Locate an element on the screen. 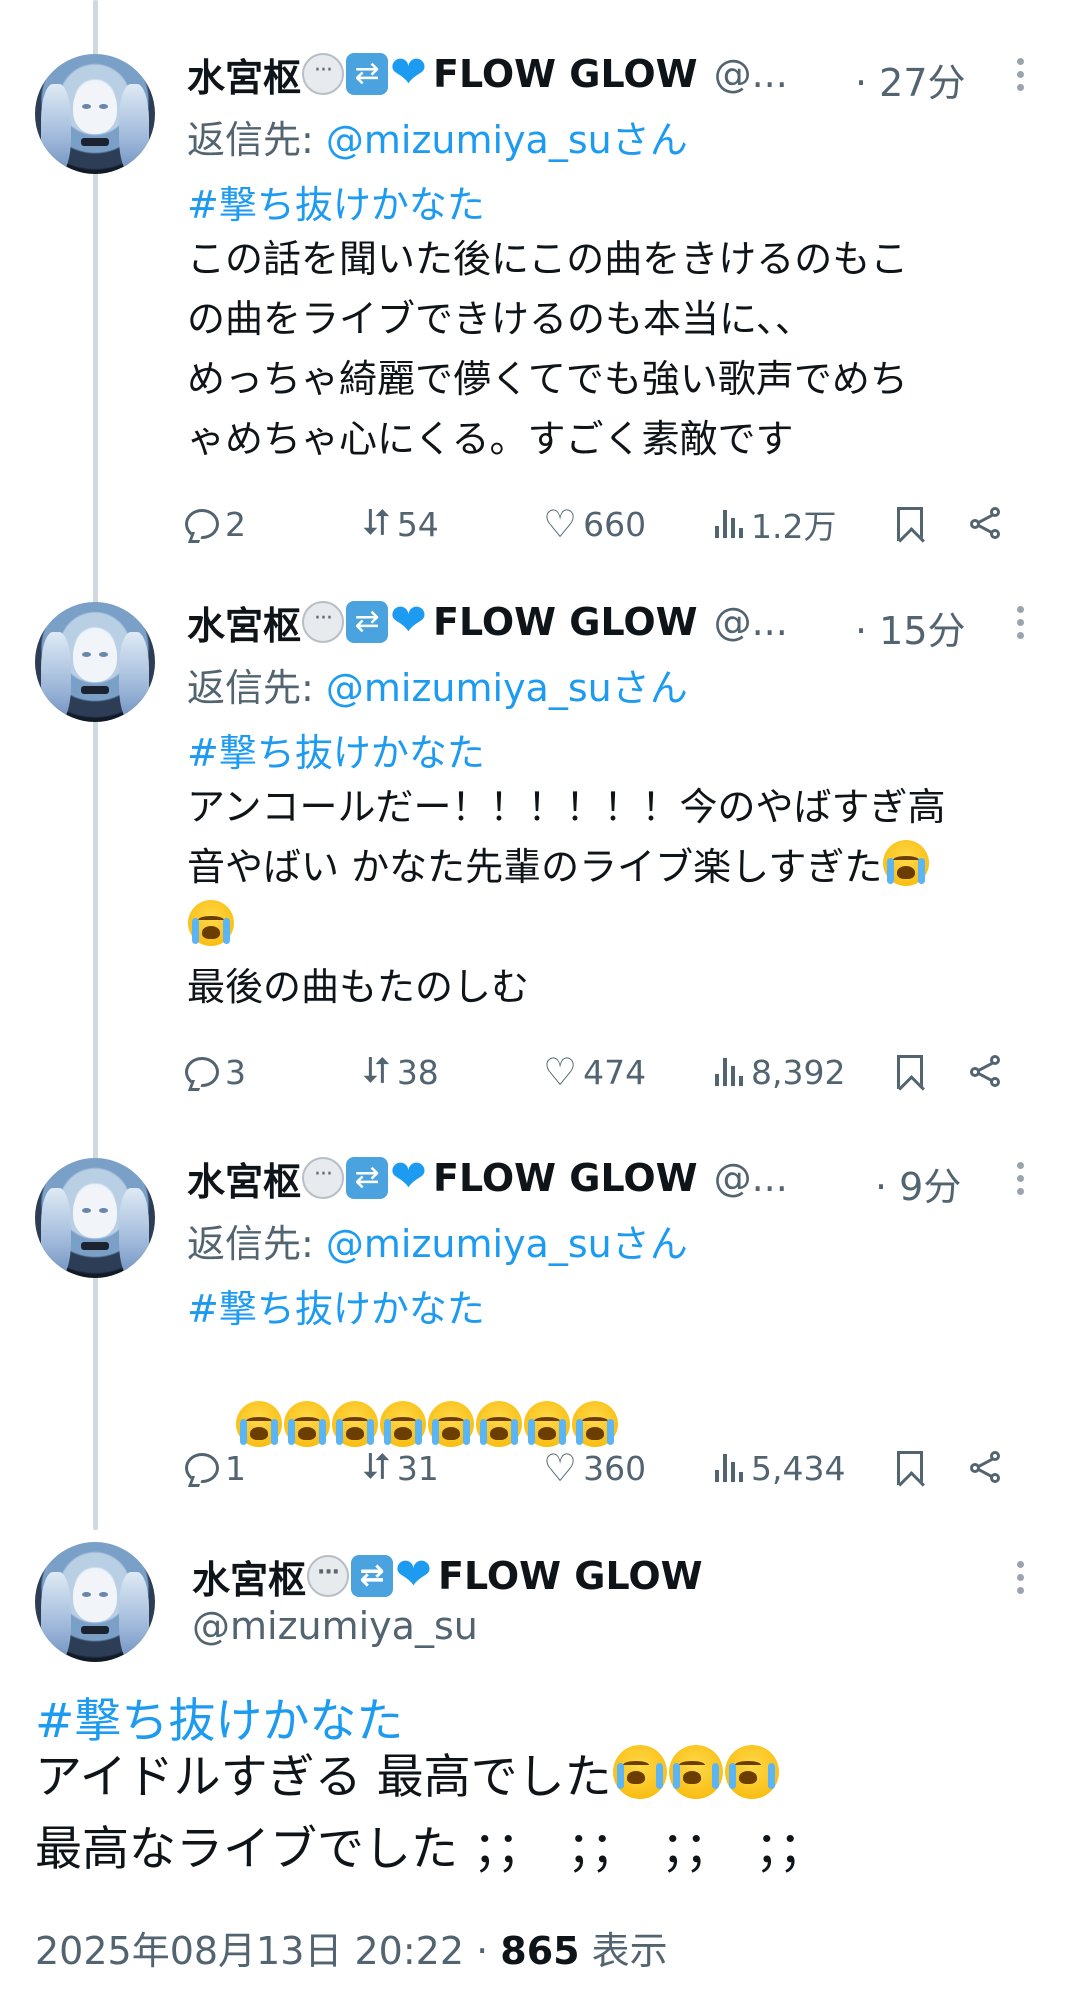 Image resolution: width=1080 pixels, height=2001 pixels. text-line: ゃめちゃ心にくる。すごく素敵です is located at coordinates (490, 439).